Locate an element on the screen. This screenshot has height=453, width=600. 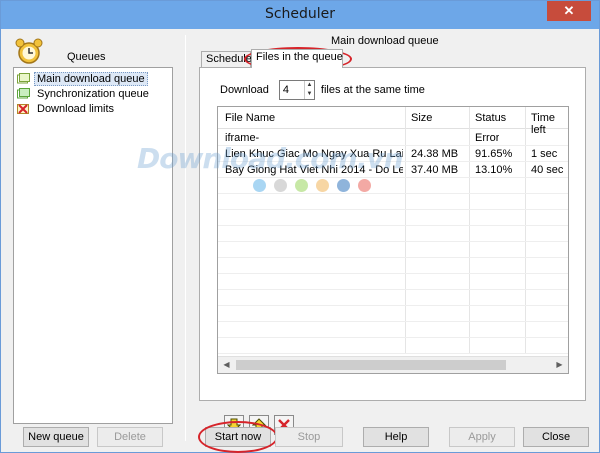
queue-item-download-limits: Download limits is located at coordinates (67, 108).